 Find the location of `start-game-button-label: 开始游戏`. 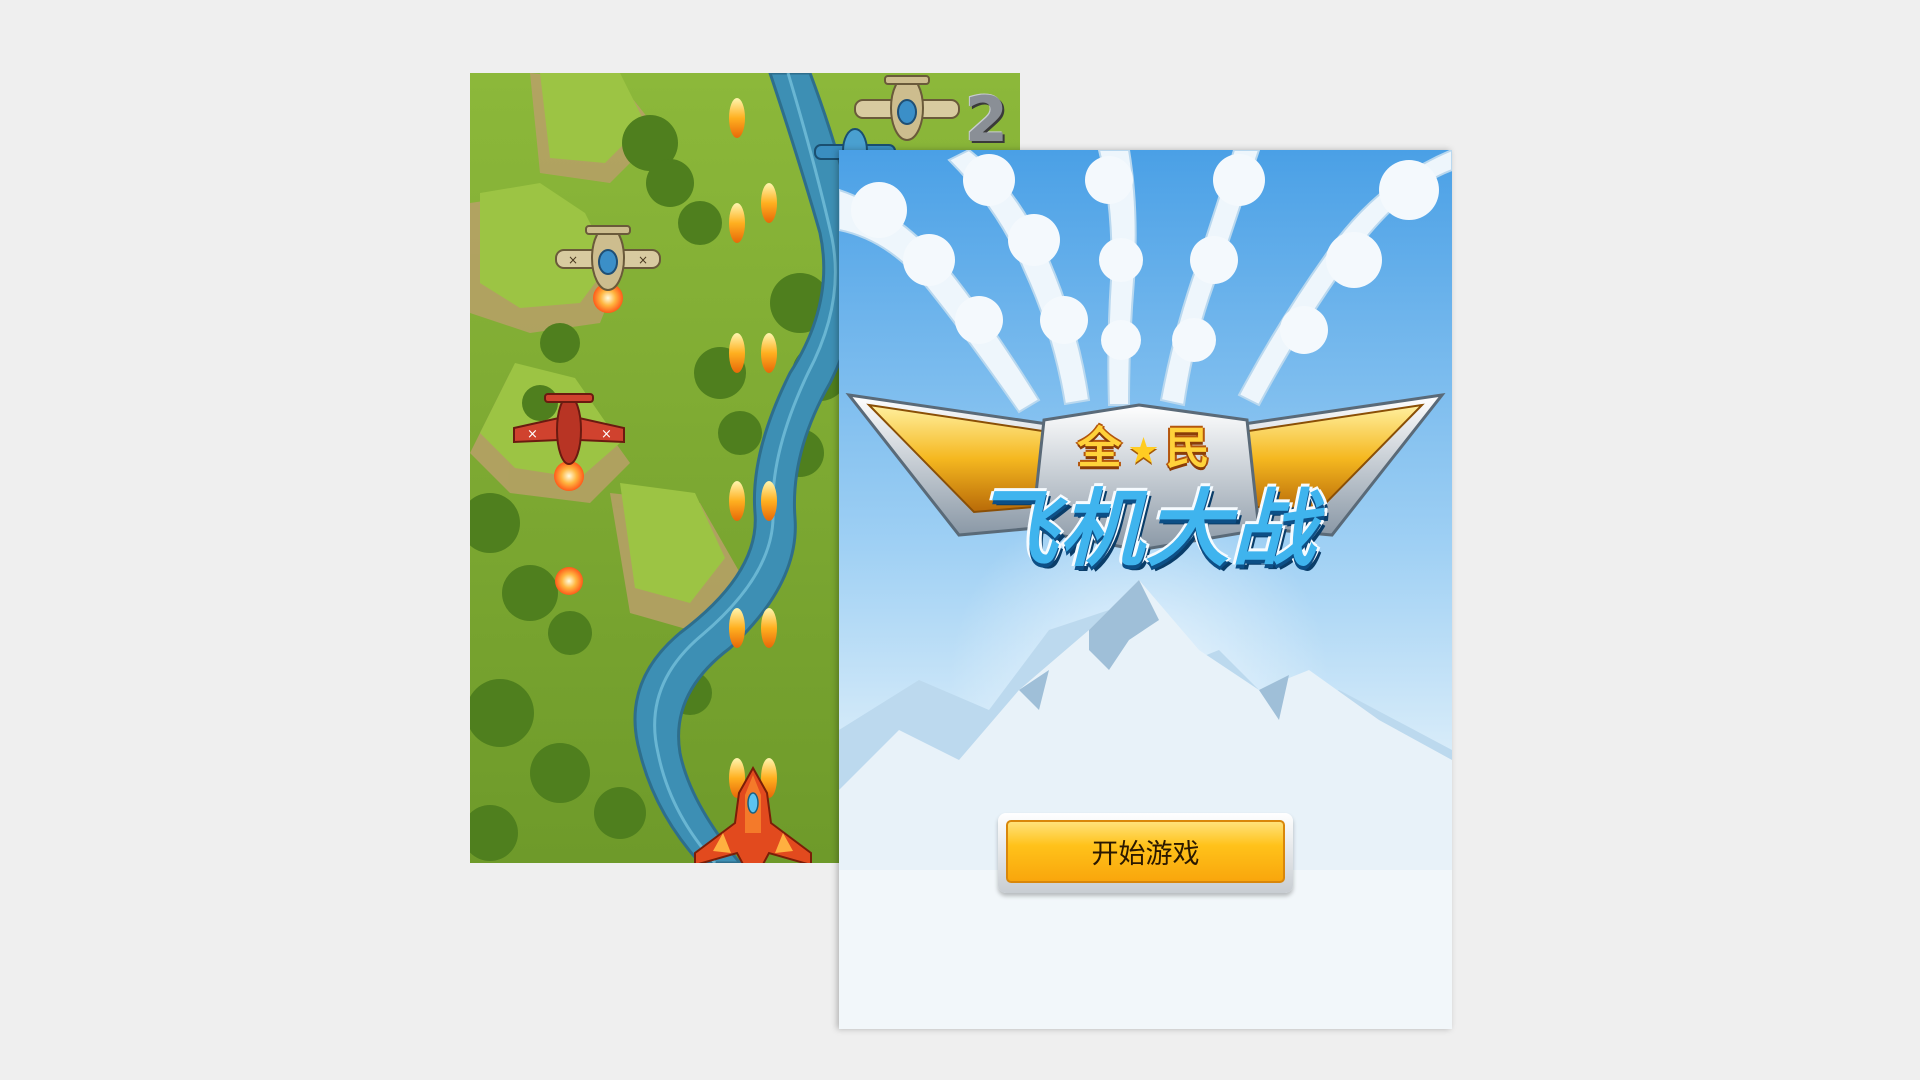

start-game-button-label: 开始游戏 is located at coordinates (1145, 851).